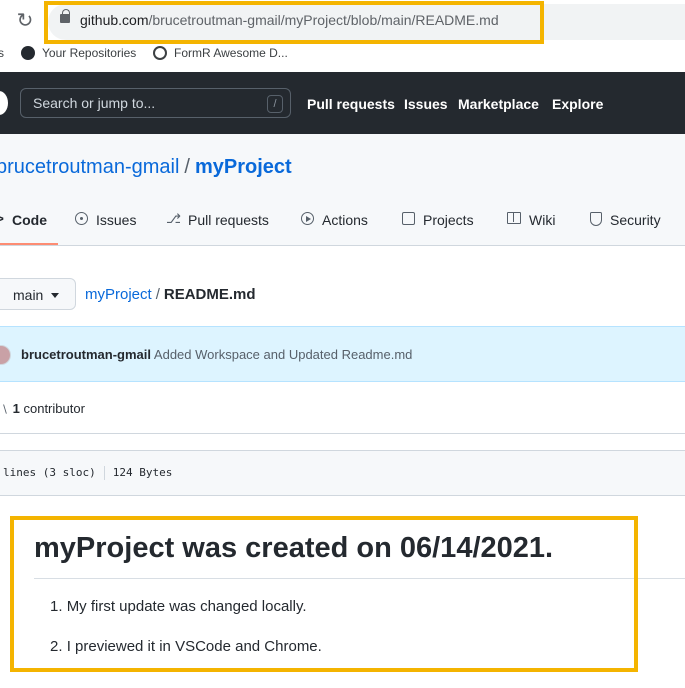 The image size is (685, 688). What do you see at coordinates (28, 53) in the screenshot?
I see `github-icon` at bounding box center [28, 53].